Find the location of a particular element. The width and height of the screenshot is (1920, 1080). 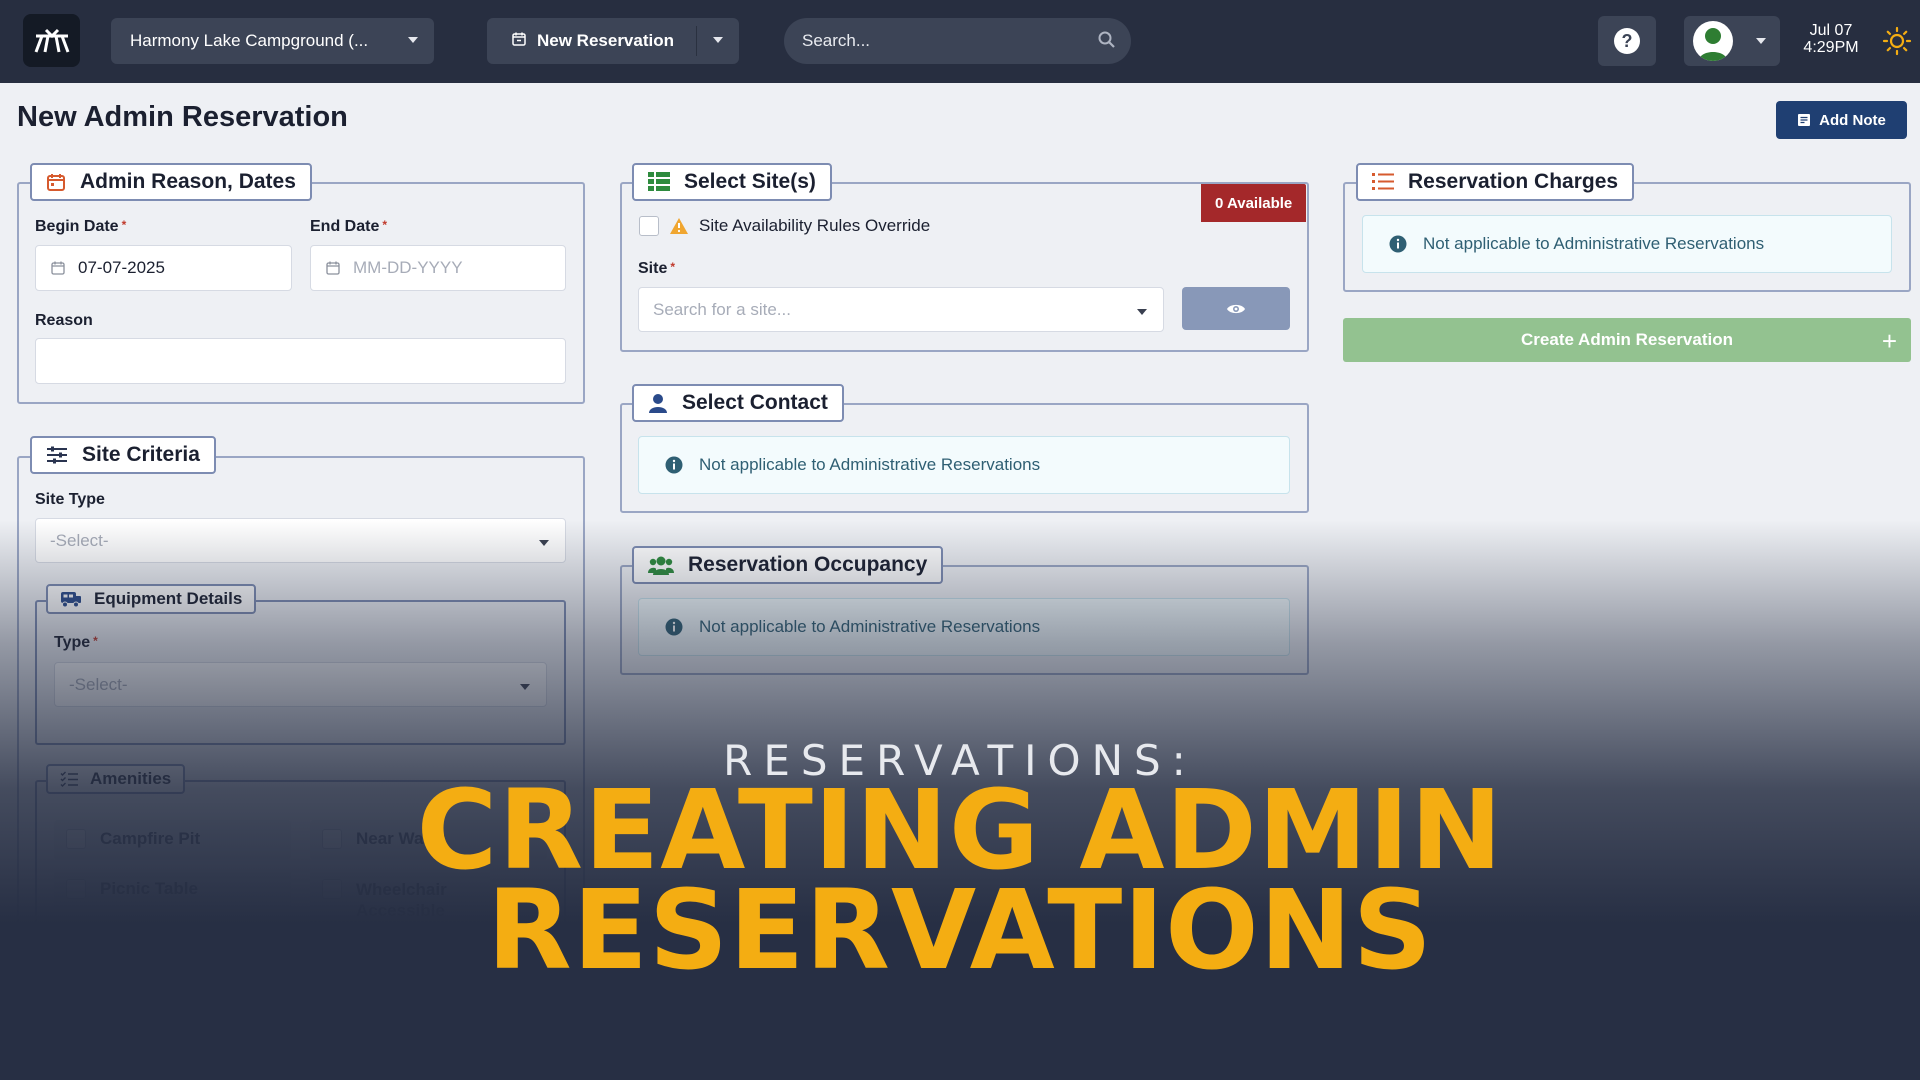

site-label-text: Site is located at coordinates (653, 268).